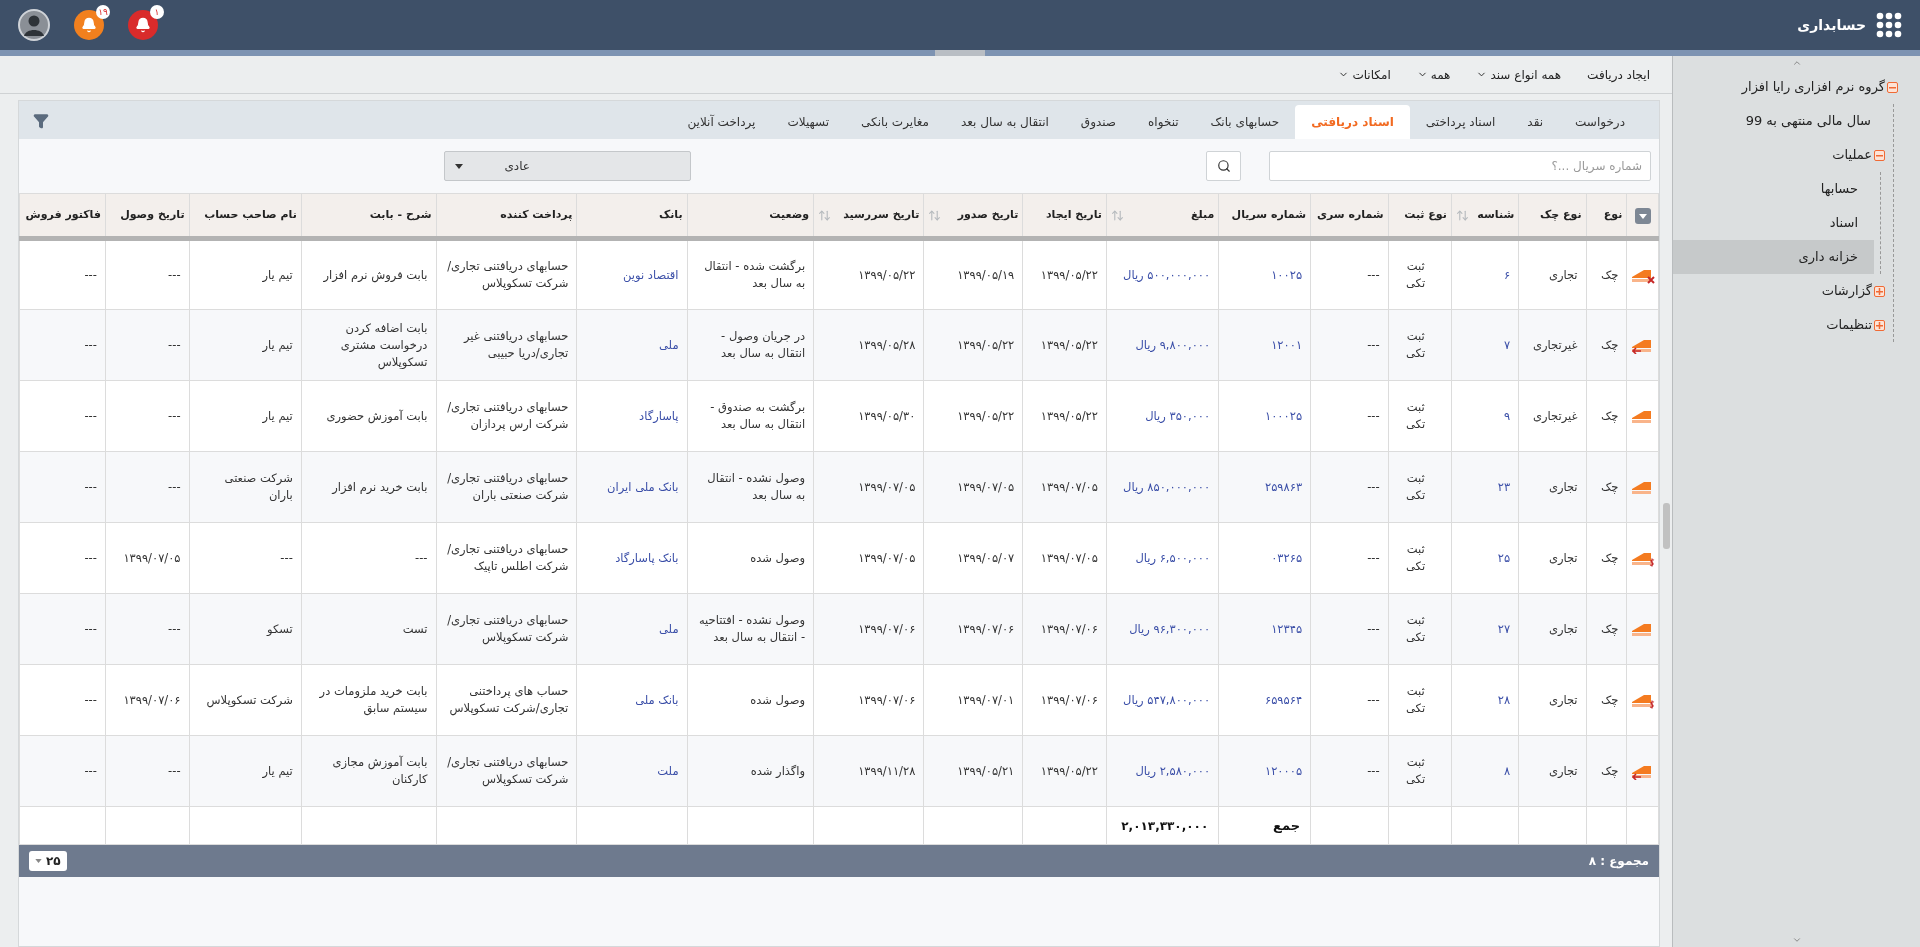 This screenshot has width=1920, height=947. What do you see at coordinates (1831, 25) in the screenshot?
I see `app-title: حسابداری` at bounding box center [1831, 25].